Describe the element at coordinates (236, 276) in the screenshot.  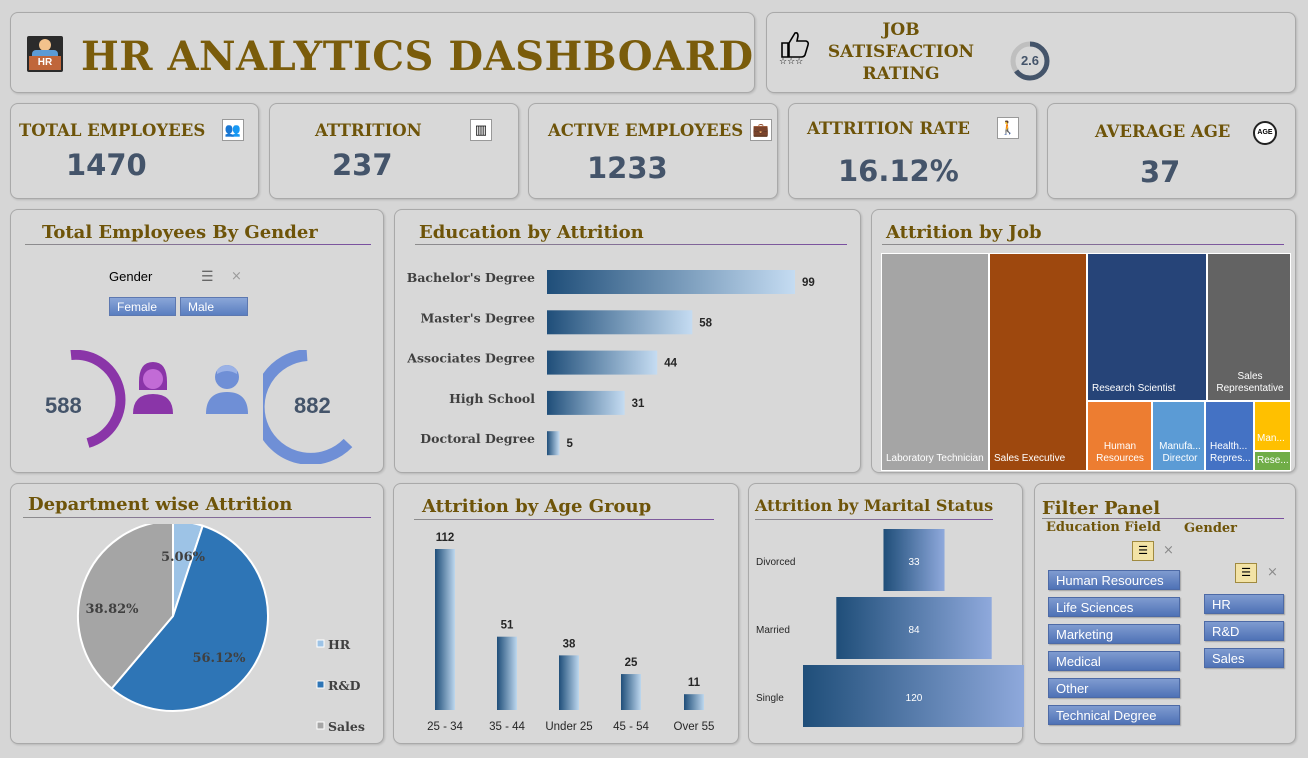
I see `clear-filter-icon: ⨯` at that location.